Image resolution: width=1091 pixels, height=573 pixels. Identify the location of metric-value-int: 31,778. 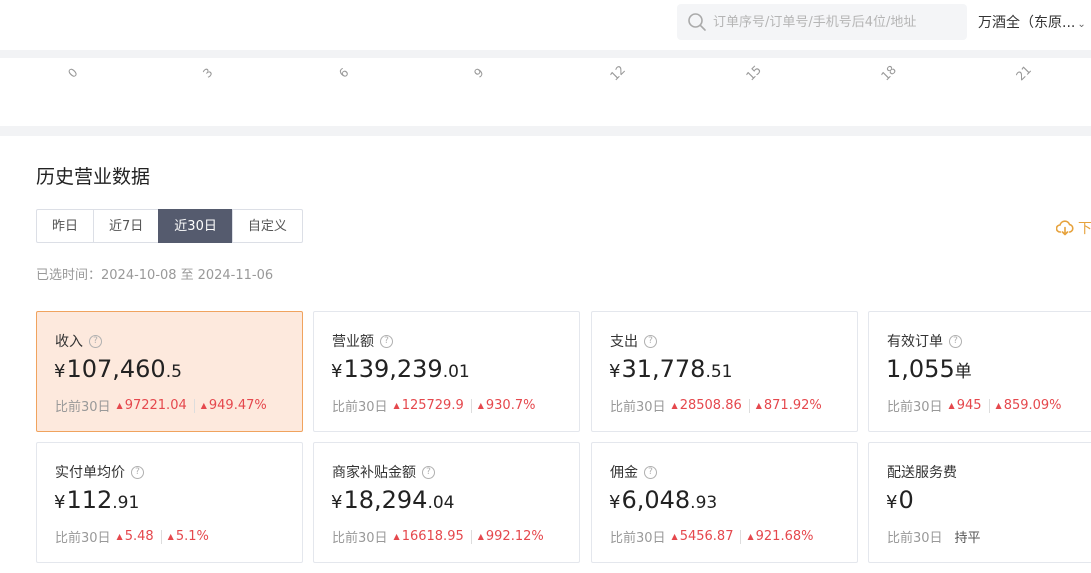
(663, 369).